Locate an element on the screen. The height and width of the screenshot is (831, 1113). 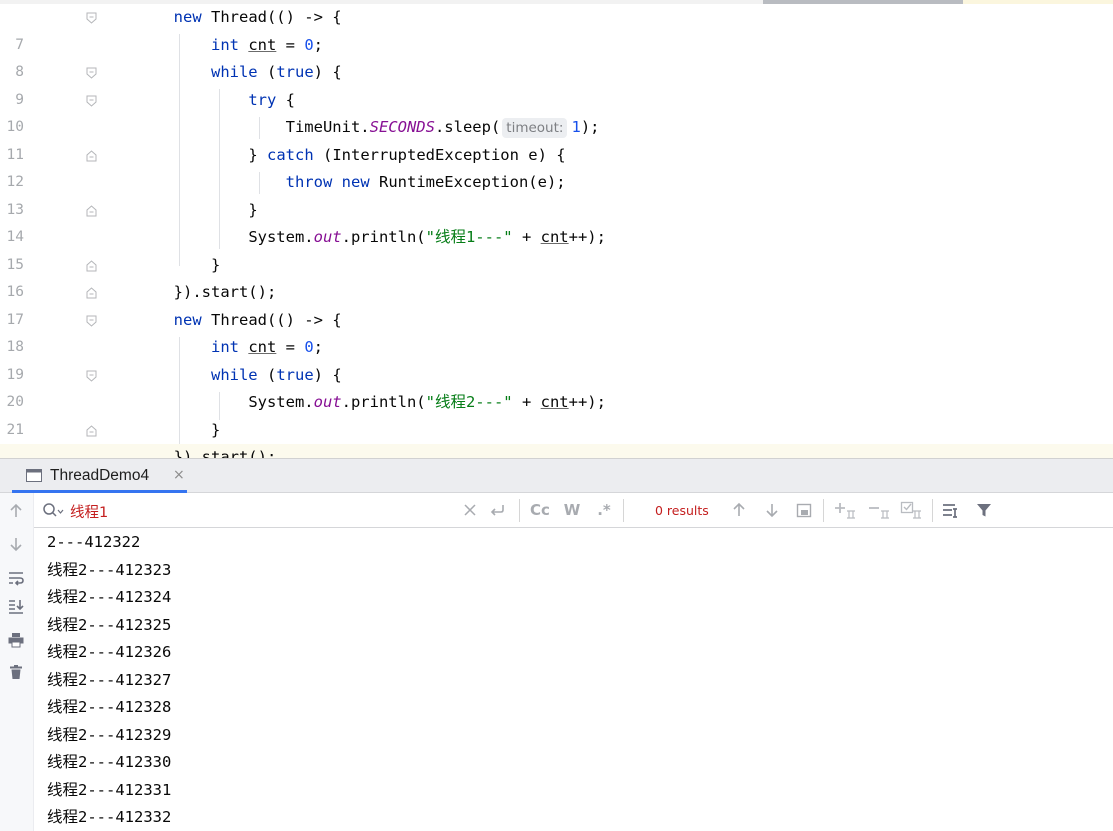
console-icon is located at coordinates (34, 475).